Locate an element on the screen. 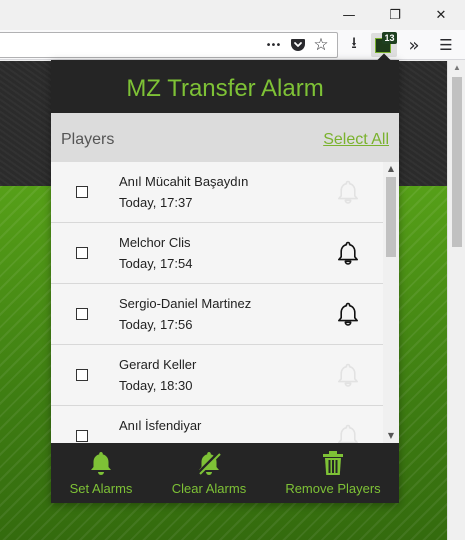 Image resolution: width=465 pixels, height=540 pixels. player-row: Anıl İsfendiyar is located at coordinates (217, 424).